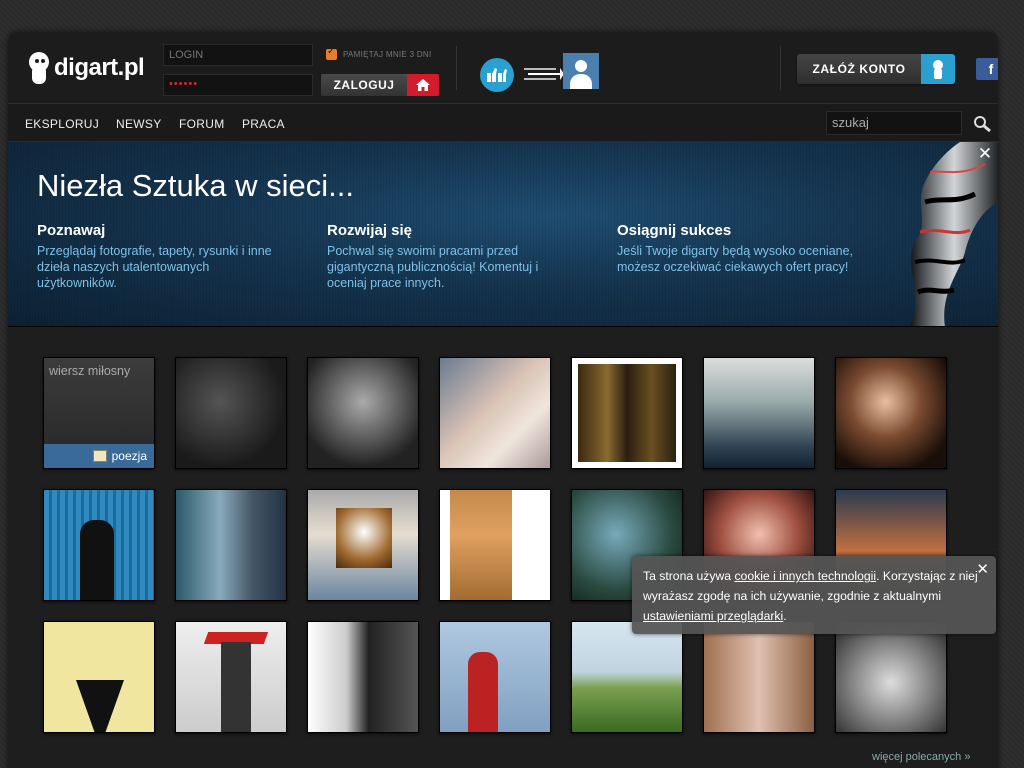 The width and height of the screenshot is (1024, 768). I want to click on password-input: ••••••, so click(238, 85).